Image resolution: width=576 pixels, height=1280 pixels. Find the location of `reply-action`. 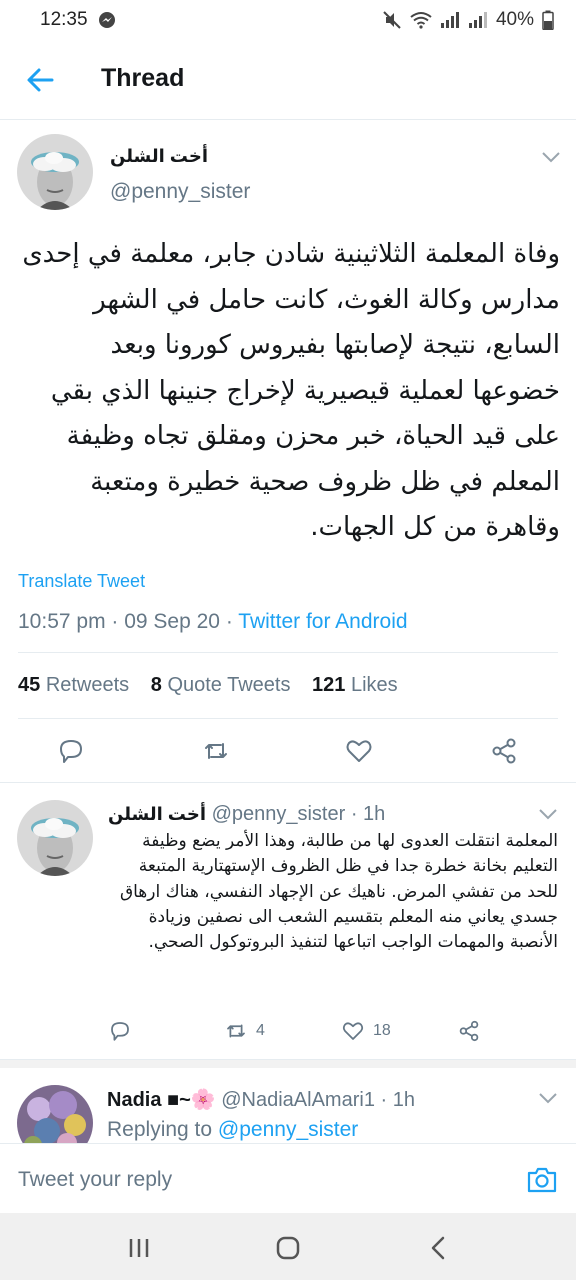

reply-action is located at coordinates (120, 1031).